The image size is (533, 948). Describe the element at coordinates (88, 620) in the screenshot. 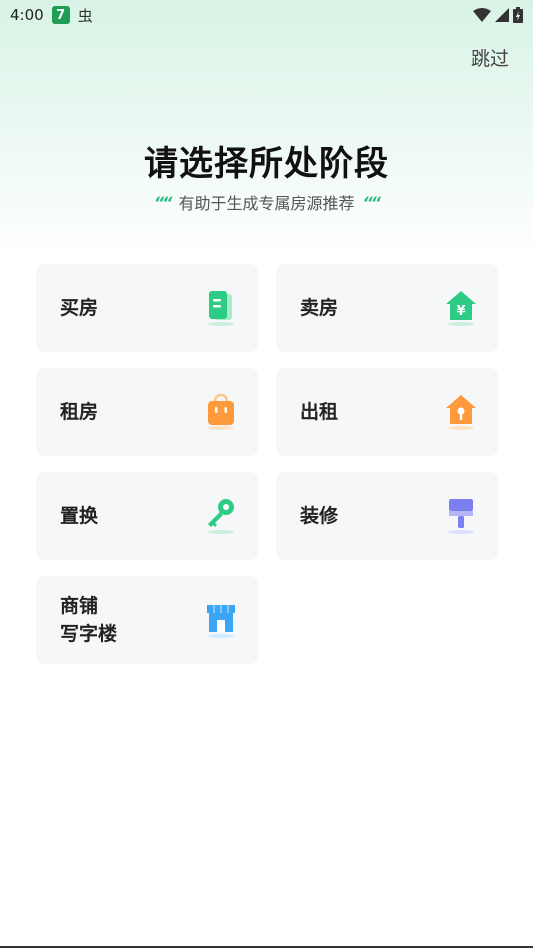

I see `stage-label: 商铺 写字楼` at that location.